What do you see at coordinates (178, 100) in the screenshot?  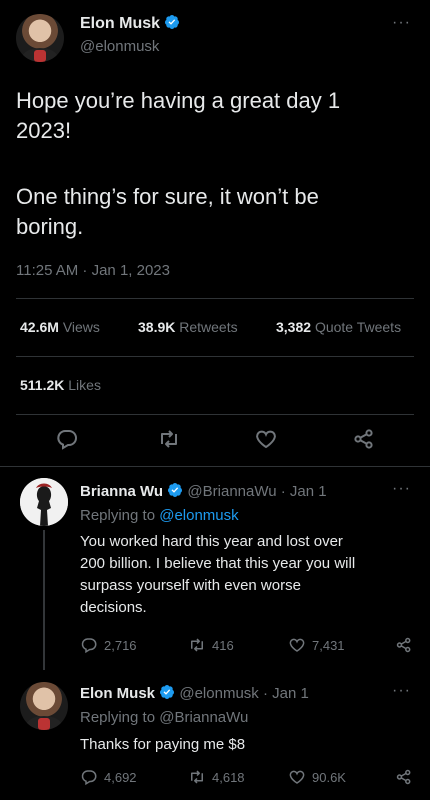 I see `tweet-text-line-1: Hope you’re having a great day 1` at bounding box center [178, 100].